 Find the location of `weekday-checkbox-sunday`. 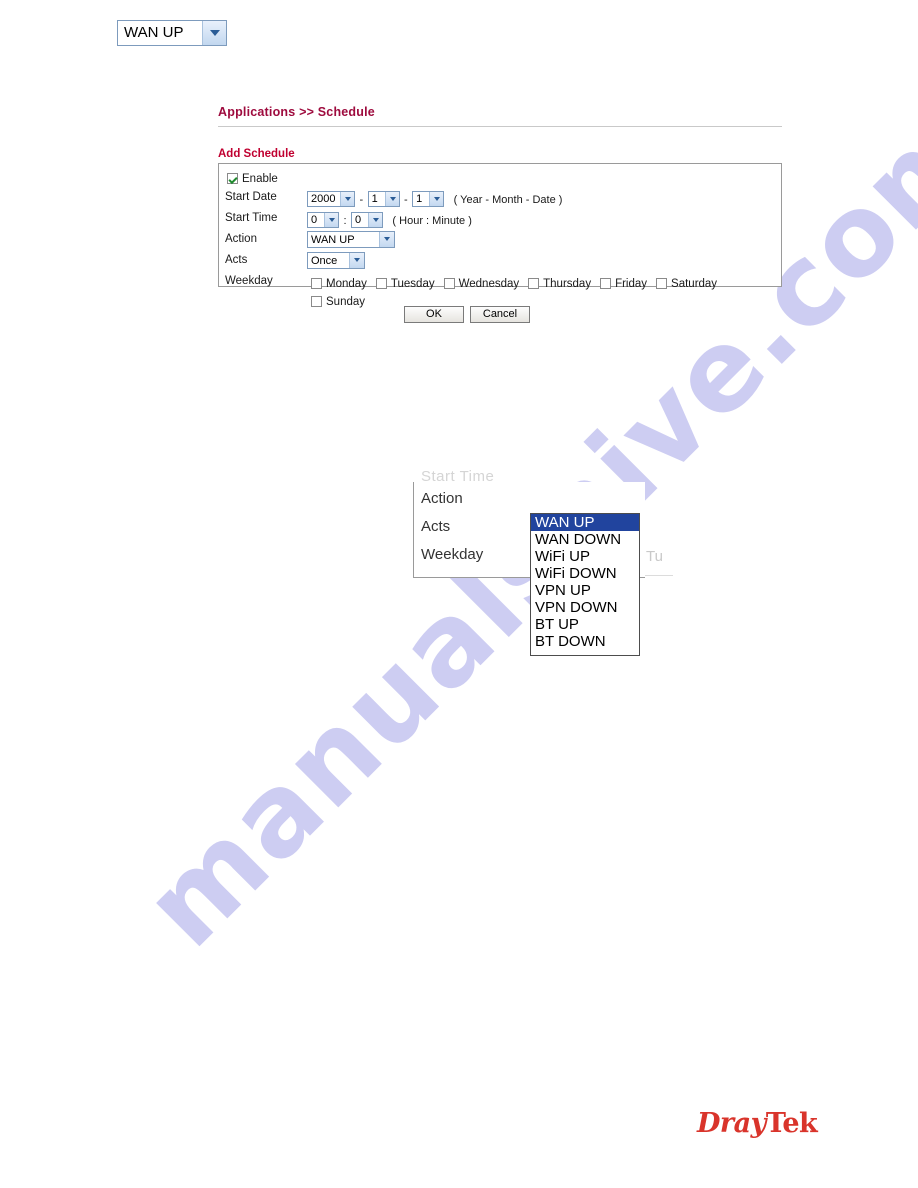

weekday-checkbox-sunday is located at coordinates (316, 302).